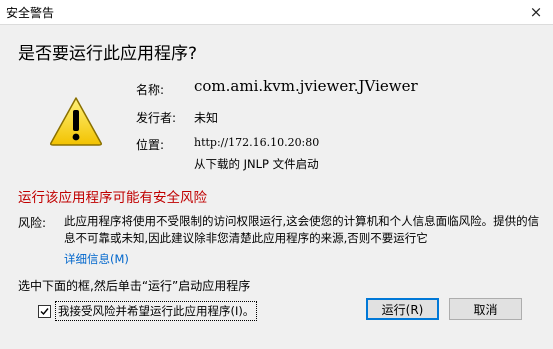 The width and height of the screenshot is (553, 349). Describe the element at coordinates (206, 118) in the screenshot. I see `publisher-value: 未知` at that location.